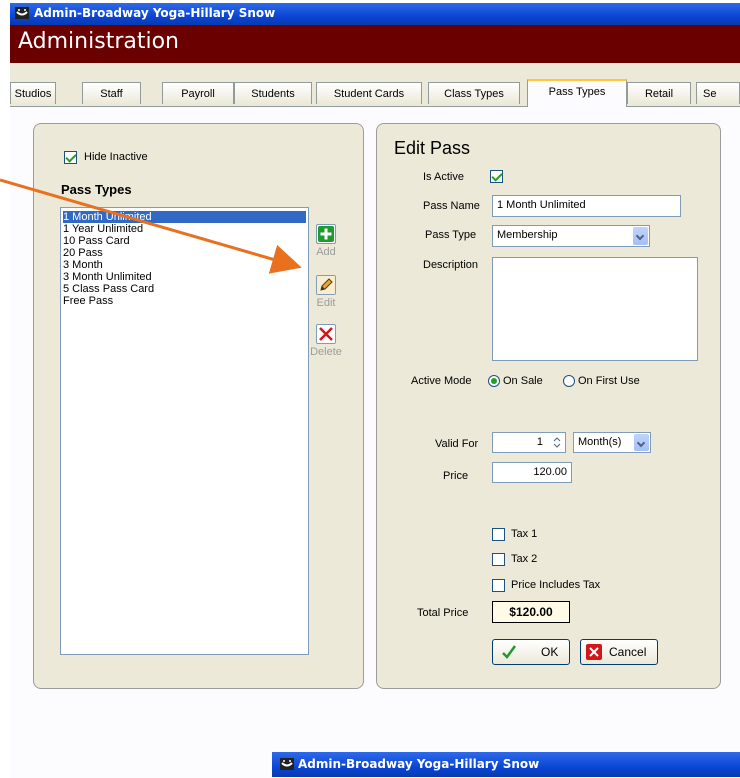 Image resolution: width=740 pixels, height=778 pixels. I want to click on app-icon, so click(287, 764).